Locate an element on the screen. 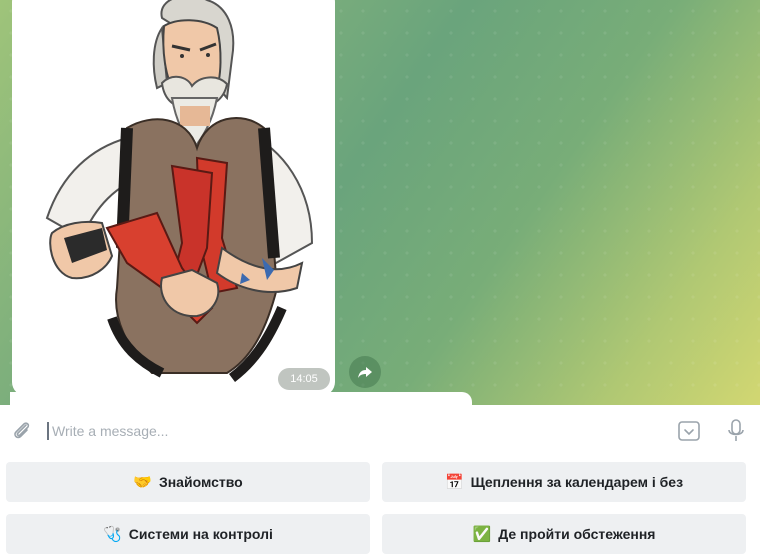 This screenshot has height=557, width=760. microphone-icon is located at coordinates (736, 431).